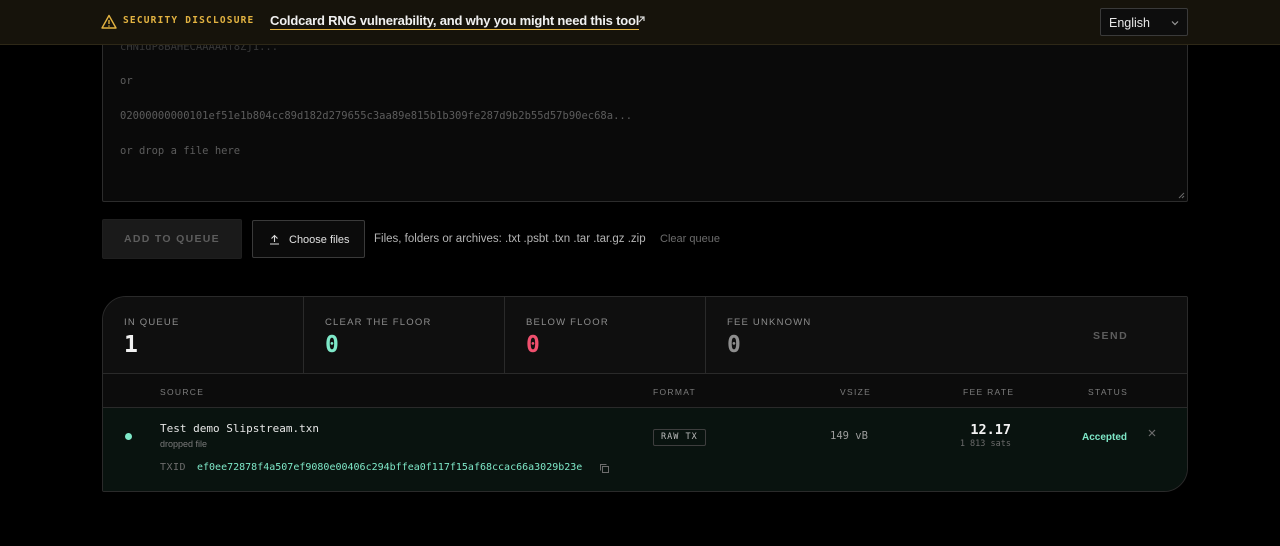  What do you see at coordinates (109, 21) in the screenshot?
I see `warning-icon` at bounding box center [109, 21].